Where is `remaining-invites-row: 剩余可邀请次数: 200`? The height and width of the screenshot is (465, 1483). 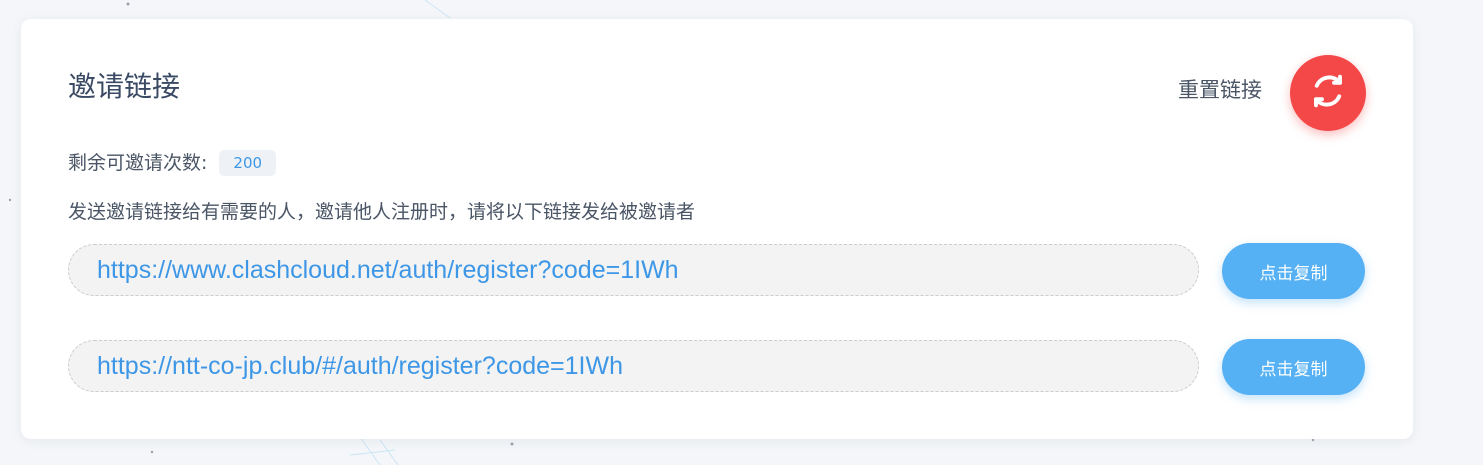
remaining-invites-row: 剩余可邀请次数: 200 is located at coordinates (172, 163).